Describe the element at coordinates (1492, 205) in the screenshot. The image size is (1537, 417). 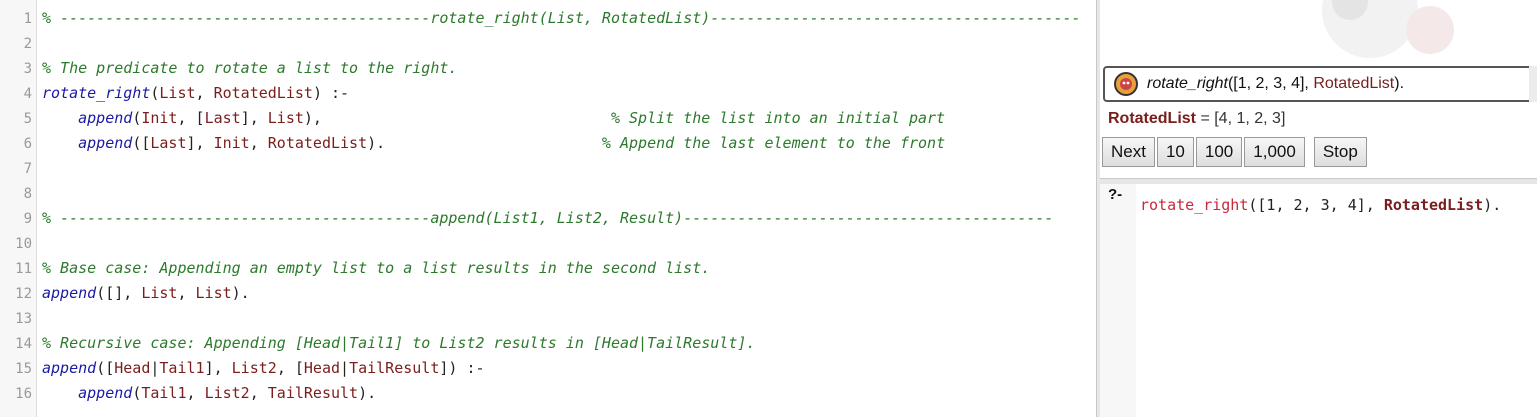
I see `input-end: ).` at that location.